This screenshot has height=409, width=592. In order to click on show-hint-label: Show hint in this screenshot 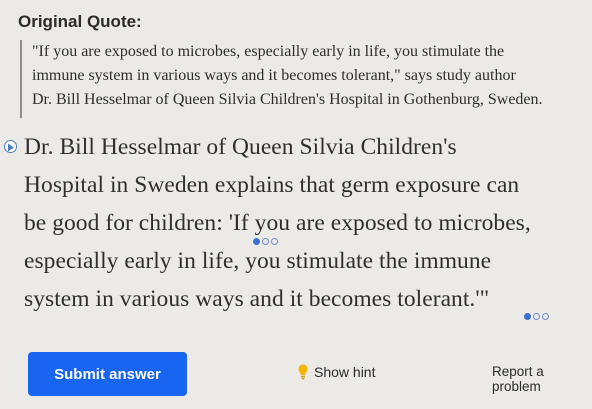, I will do `click(345, 372)`.